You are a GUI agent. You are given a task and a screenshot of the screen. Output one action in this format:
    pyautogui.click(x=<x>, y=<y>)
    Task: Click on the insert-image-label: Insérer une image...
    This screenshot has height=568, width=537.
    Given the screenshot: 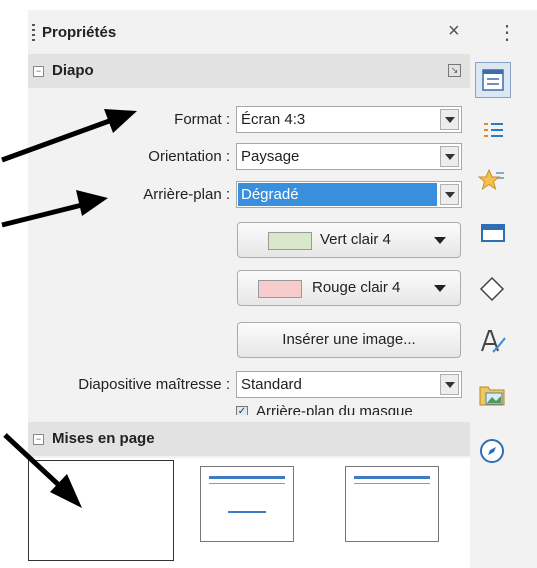 What is the action you would take?
    pyautogui.click(x=349, y=339)
    